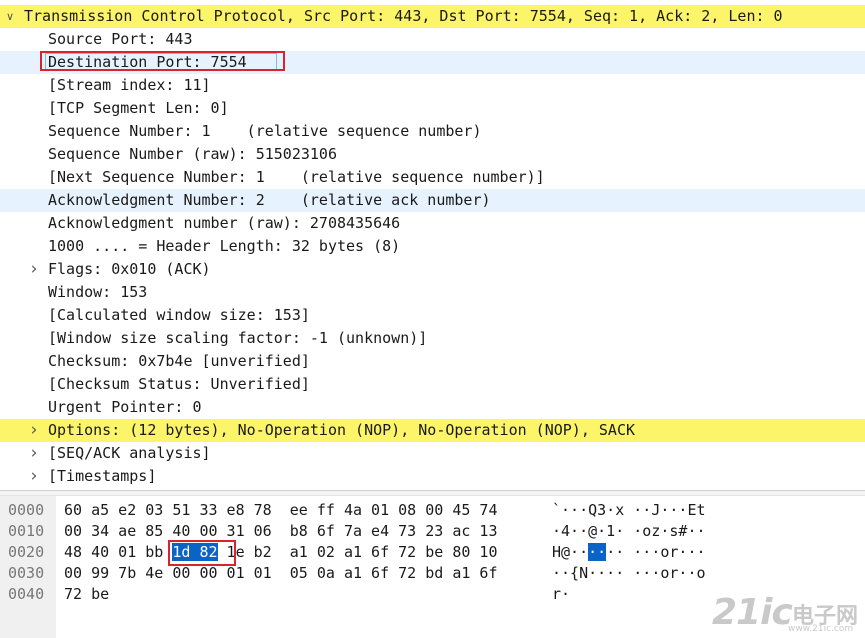 The image size is (865, 638). Describe the element at coordinates (656, 552) in the screenshot. I see `ascii-text: ·· ···or···` at that location.